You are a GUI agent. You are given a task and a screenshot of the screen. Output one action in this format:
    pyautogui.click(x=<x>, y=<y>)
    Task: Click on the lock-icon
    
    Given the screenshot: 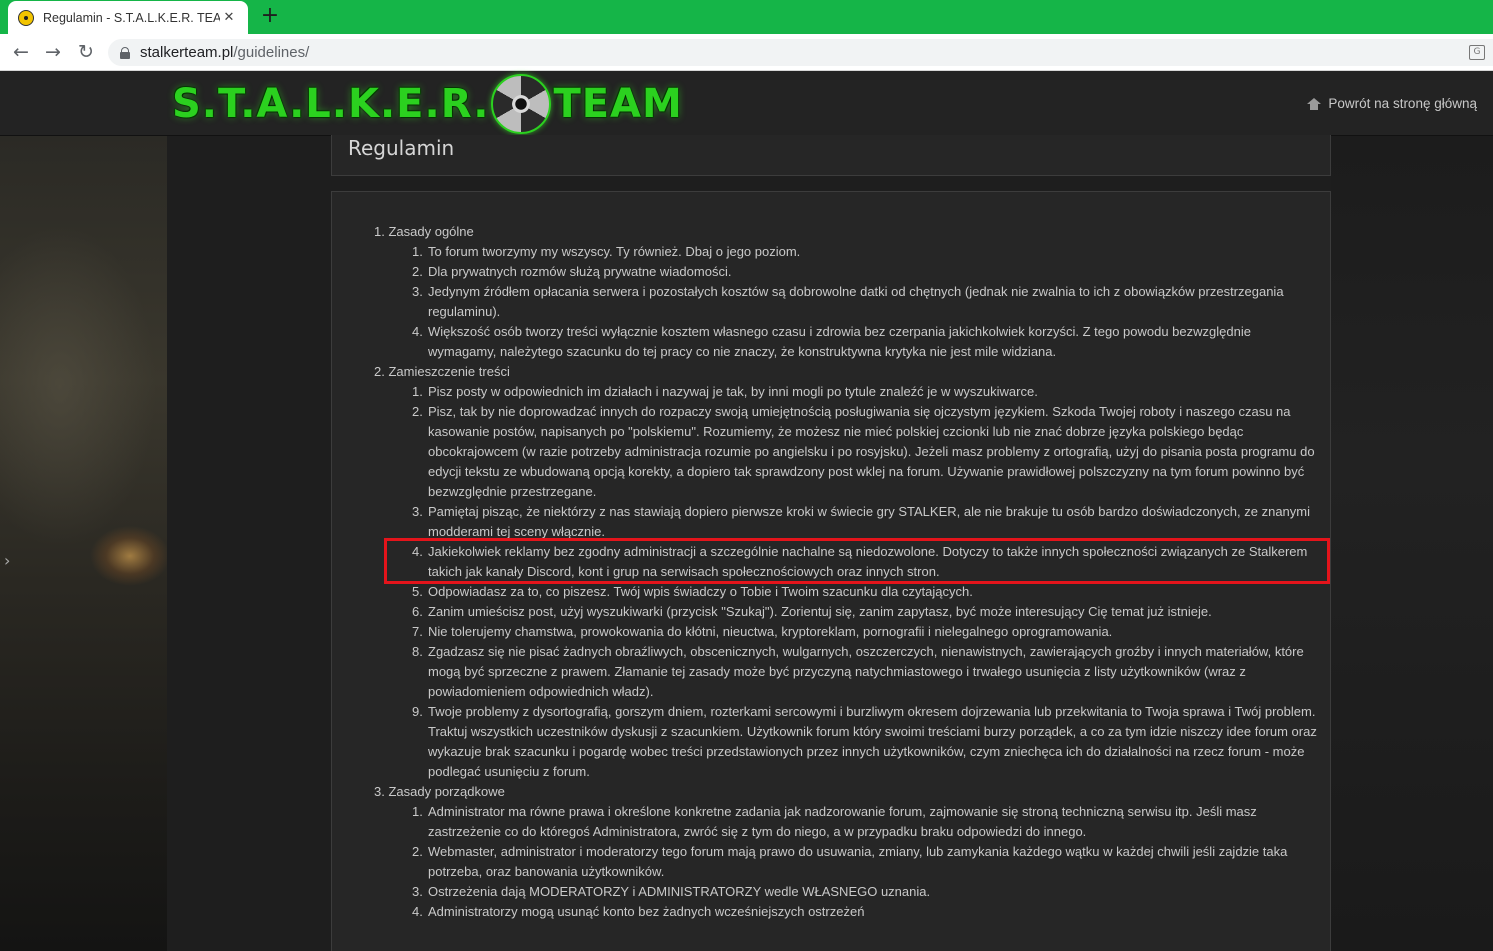 What is the action you would take?
    pyautogui.click(x=125, y=52)
    